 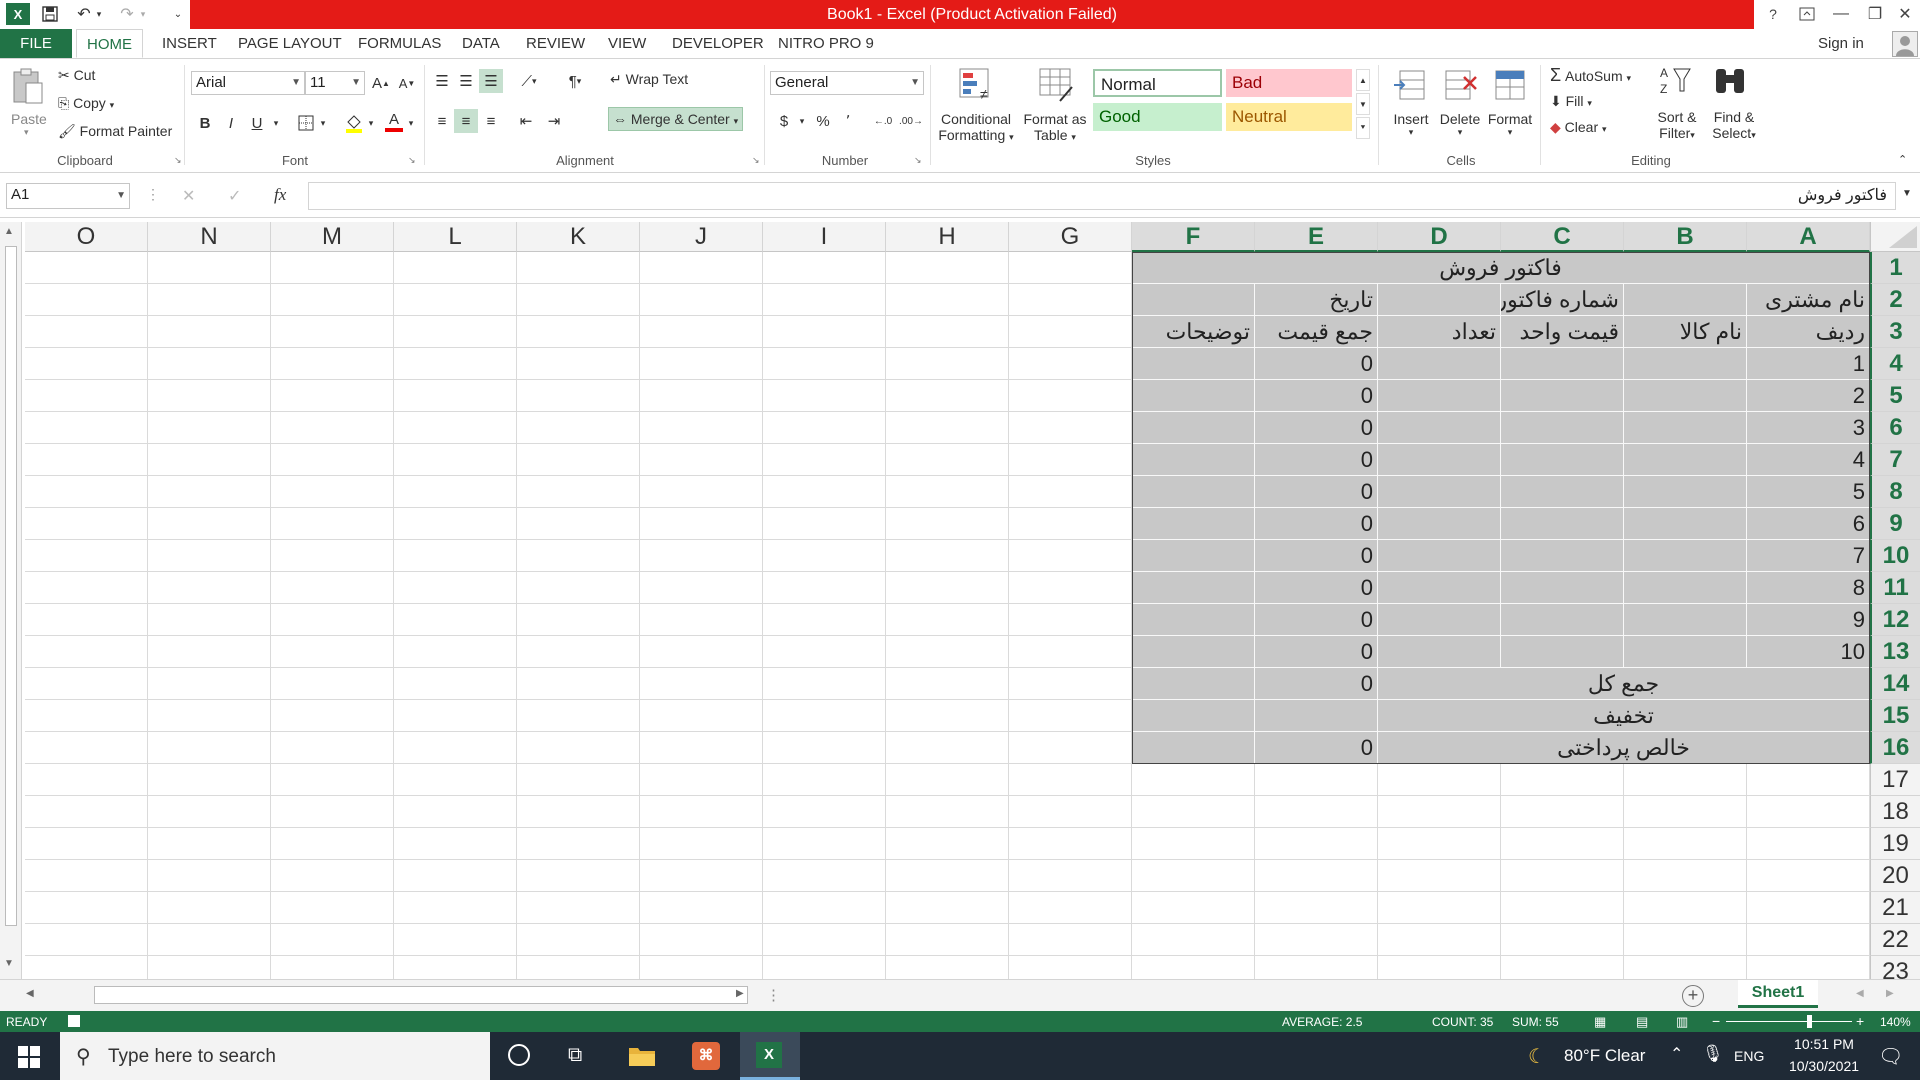 What do you see at coordinates (192, 1057) in the screenshot?
I see `search-input: Type here to search` at bounding box center [192, 1057].